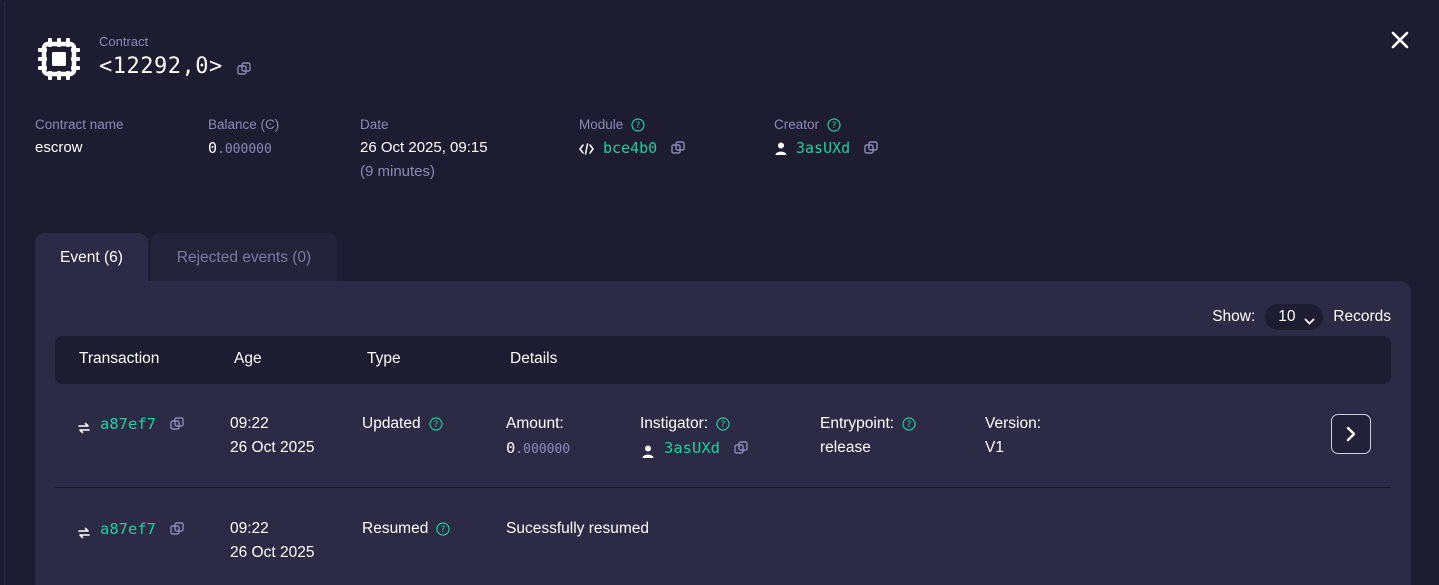  Describe the element at coordinates (1400, 40) in the screenshot. I see `close-icon` at that location.